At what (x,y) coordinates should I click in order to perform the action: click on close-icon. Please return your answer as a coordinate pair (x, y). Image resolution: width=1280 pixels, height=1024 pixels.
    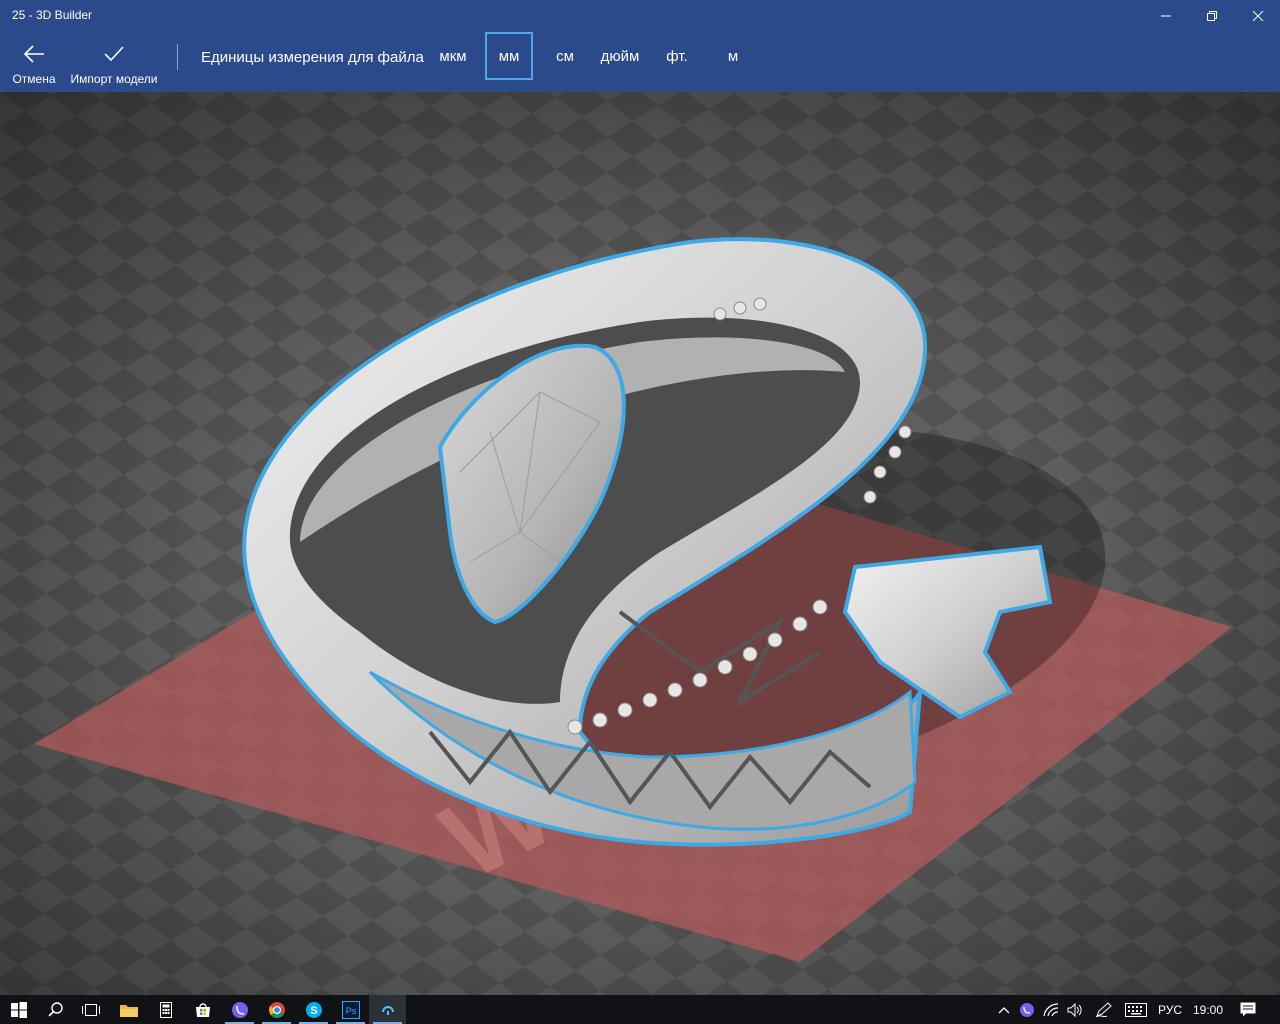
    Looking at the image, I should click on (1258, 16).